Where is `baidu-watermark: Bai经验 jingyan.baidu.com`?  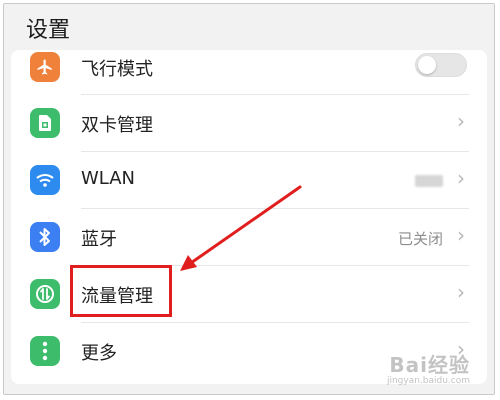
baidu-watermark: Bai经验 jingyan.baidu.com is located at coordinates (428, 367).